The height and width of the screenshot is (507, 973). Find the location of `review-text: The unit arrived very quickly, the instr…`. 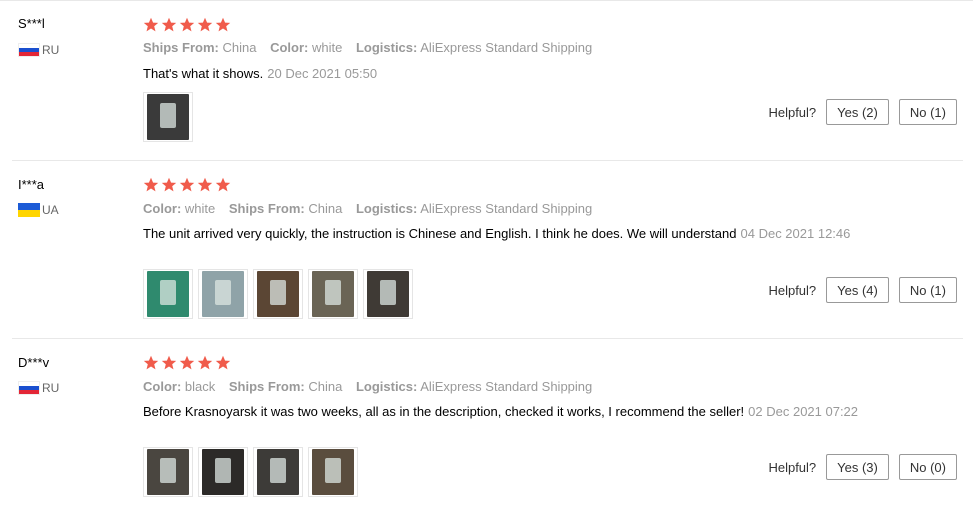

review-text: The unit arrived very quickly, the instr… is located at coordinates (503, 234).